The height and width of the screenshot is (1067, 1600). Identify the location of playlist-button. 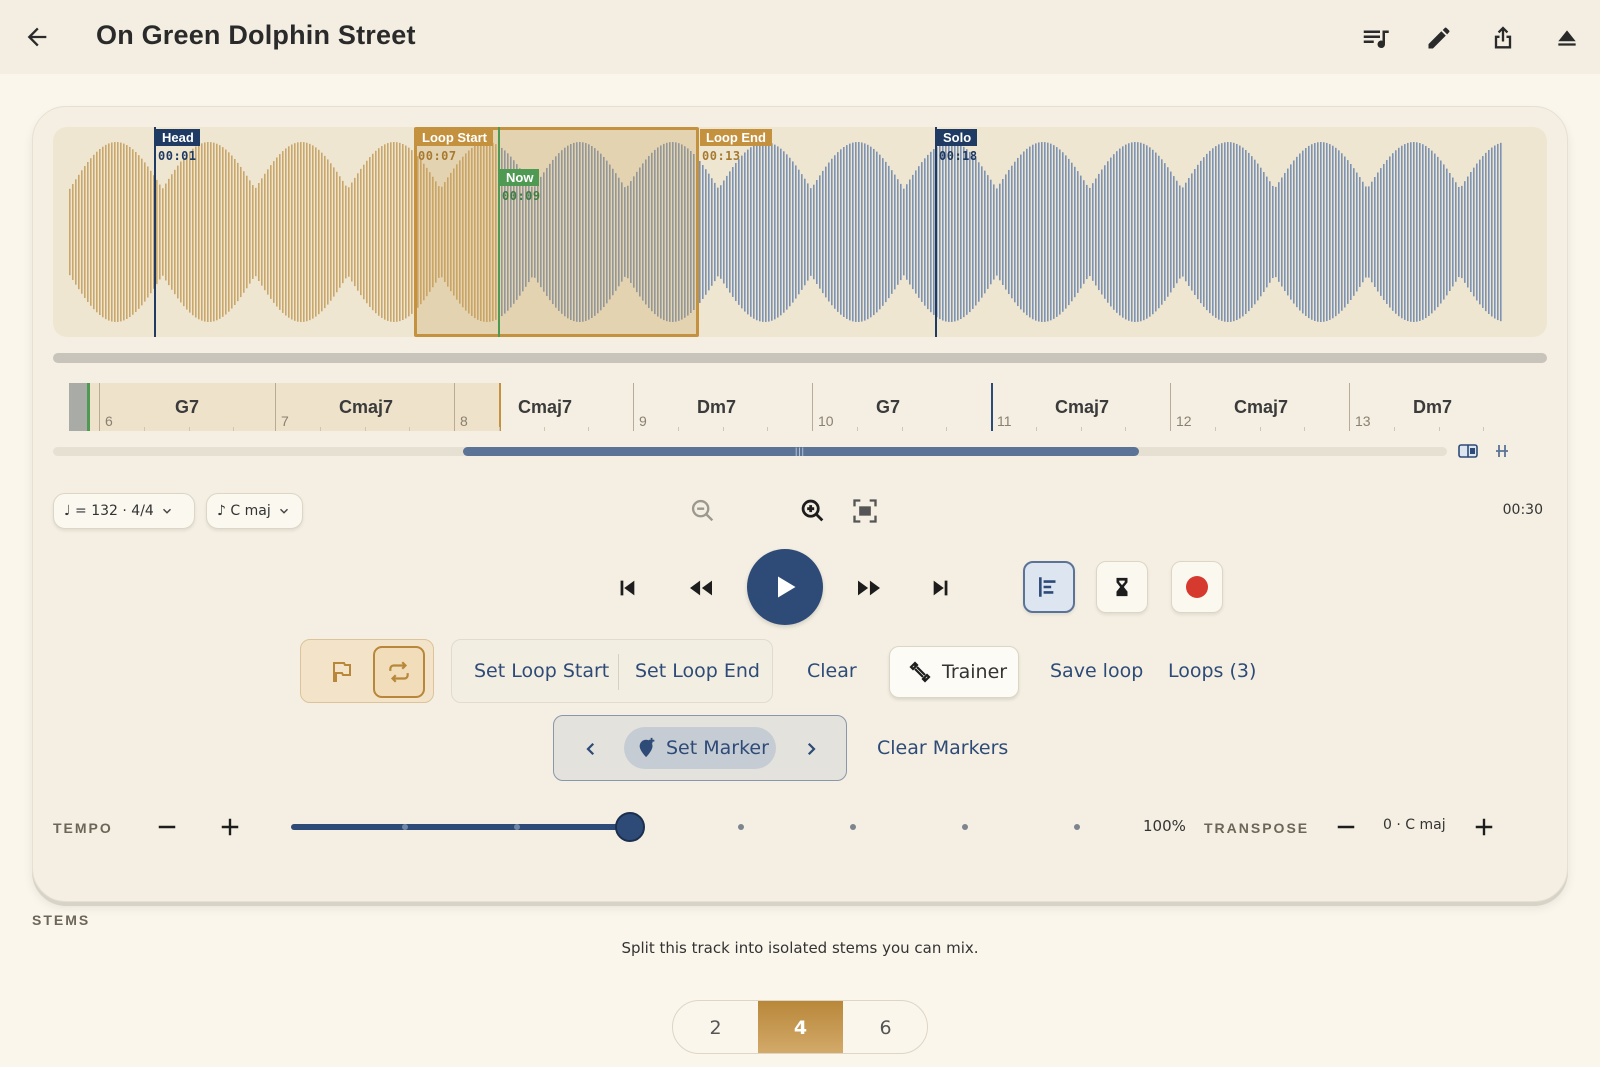
(1375, 38).